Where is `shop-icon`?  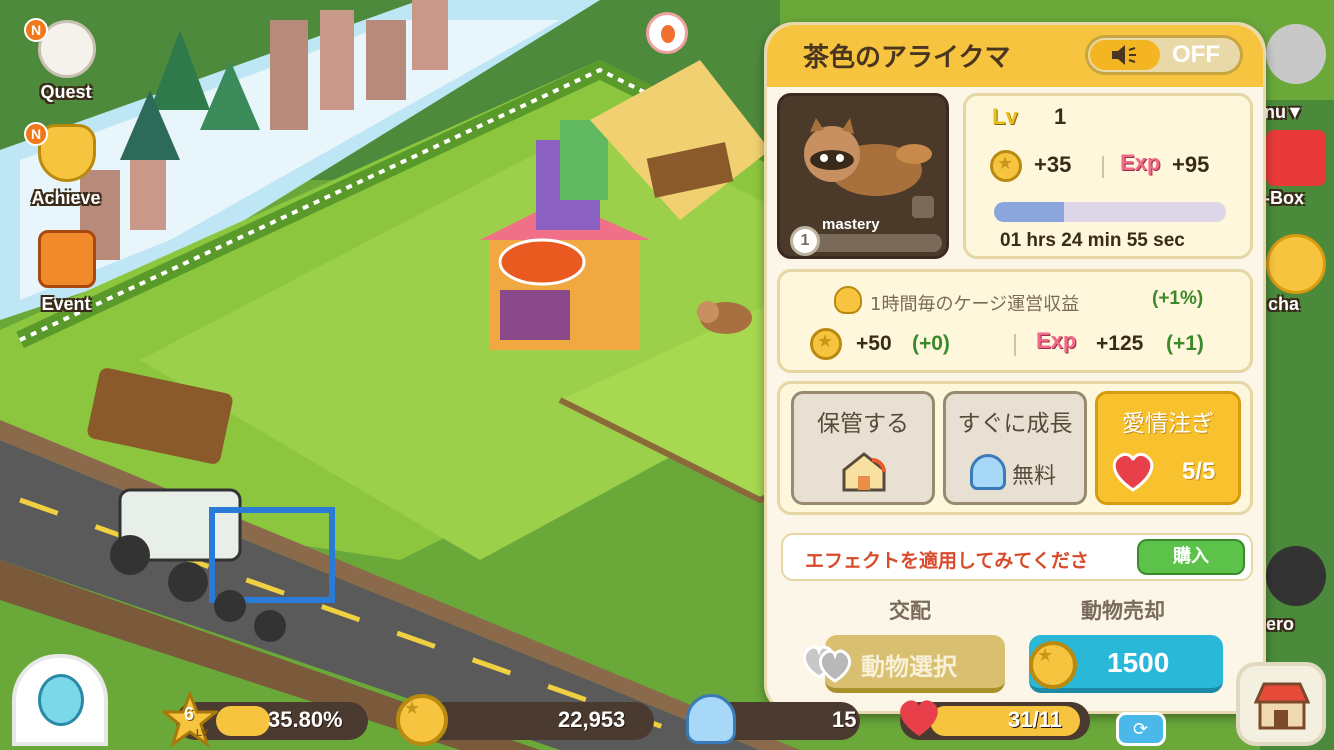 shop-icon is located at coordinates (1282, 705).